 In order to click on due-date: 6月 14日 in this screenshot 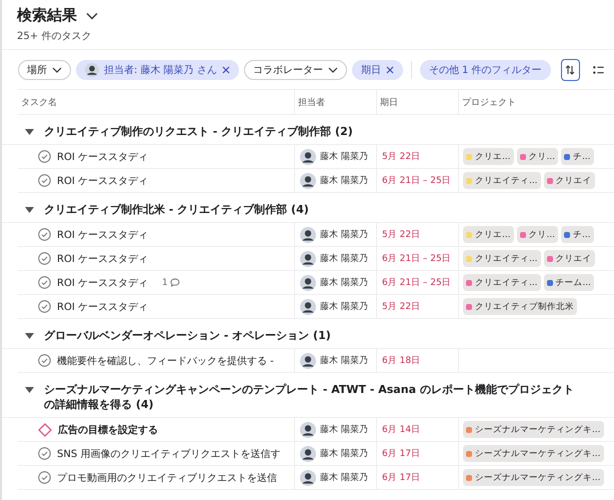, I will do `click(401, 430)`.